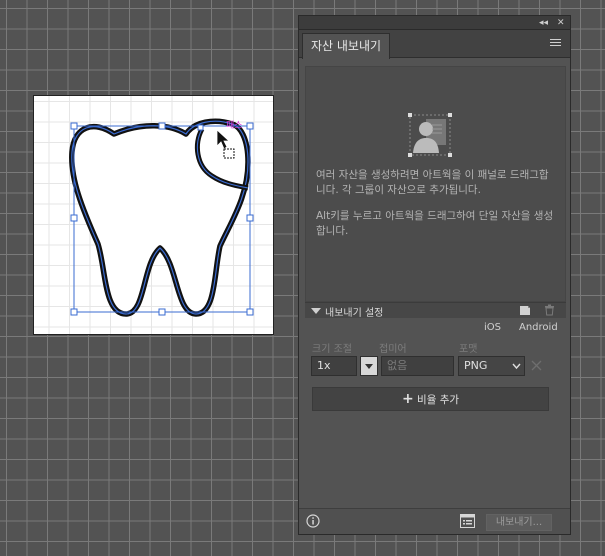 Image resolution: width=605 pixels, height=556 pixels. What do you see at coordinates (468, 349) in the screenshot?
I see `format-column-label: 포맷` at bounding box center [468, 349].